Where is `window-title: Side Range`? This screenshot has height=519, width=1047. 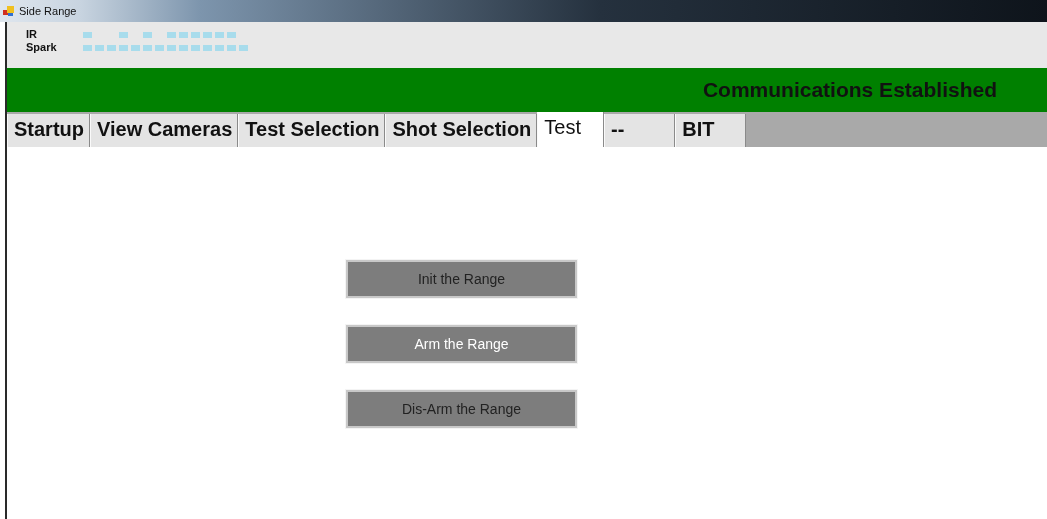
window-title: Side Range is located at coordinates (48, 11).